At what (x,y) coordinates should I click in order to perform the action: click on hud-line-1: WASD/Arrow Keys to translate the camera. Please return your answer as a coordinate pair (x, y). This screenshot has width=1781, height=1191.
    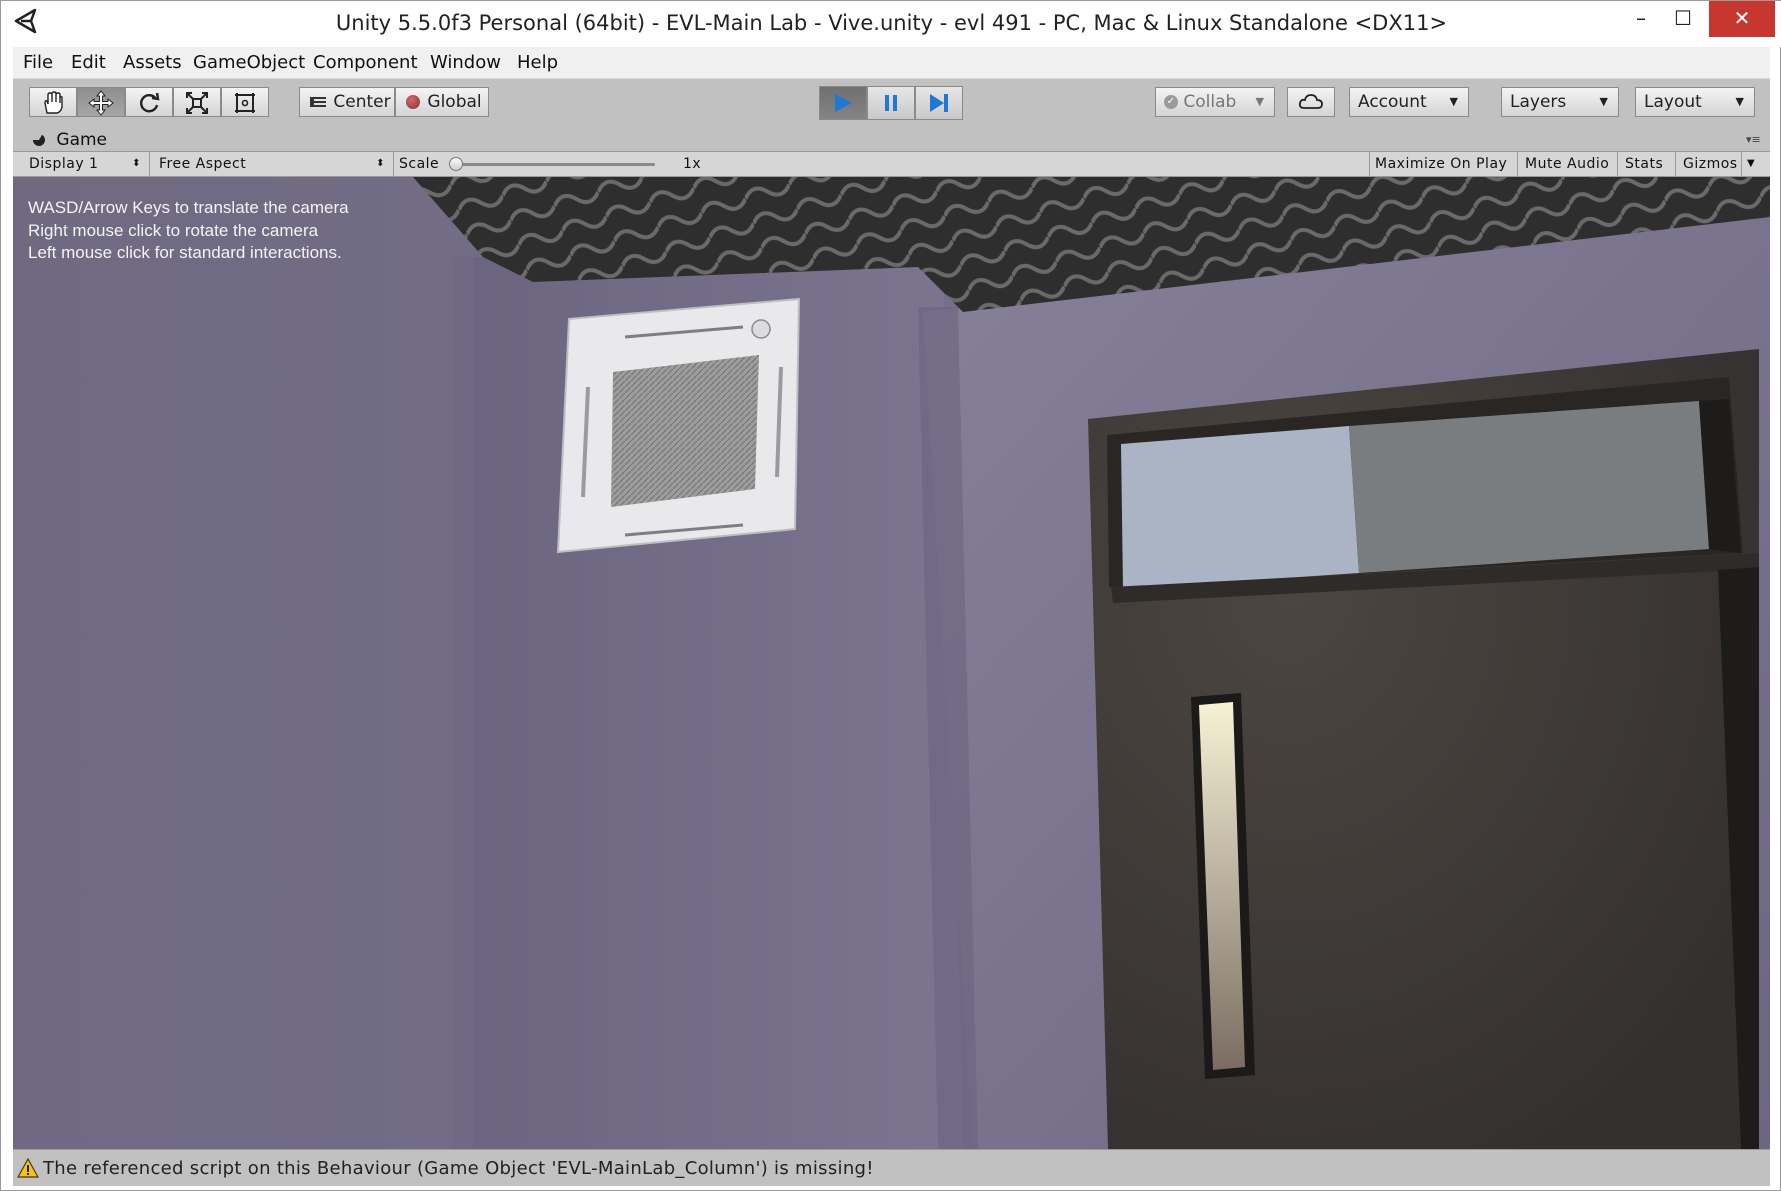
    Looking at the image, I should click on (188, 207).